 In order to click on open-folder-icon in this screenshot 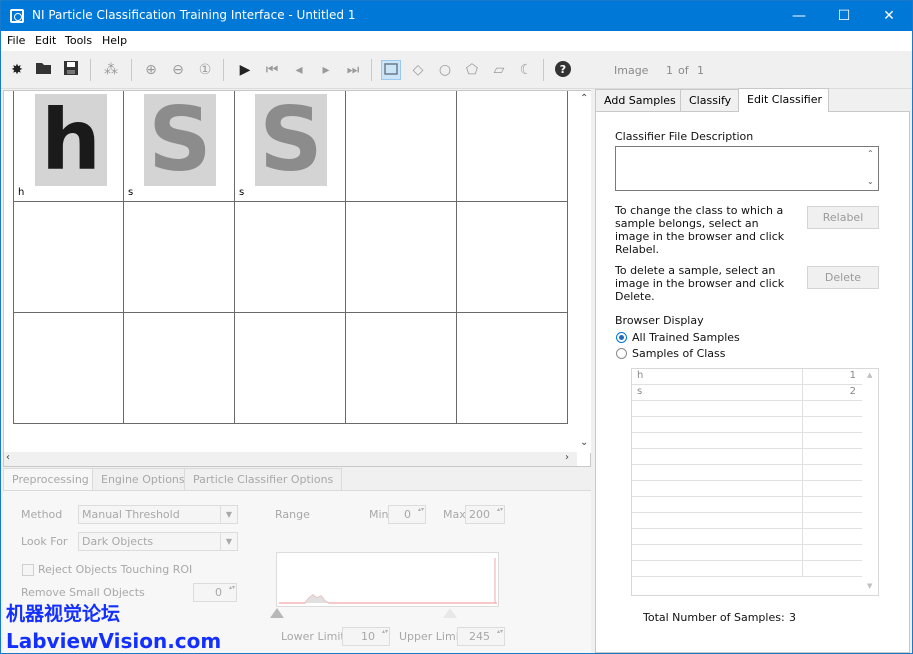, I will do `click(44, 70)`.